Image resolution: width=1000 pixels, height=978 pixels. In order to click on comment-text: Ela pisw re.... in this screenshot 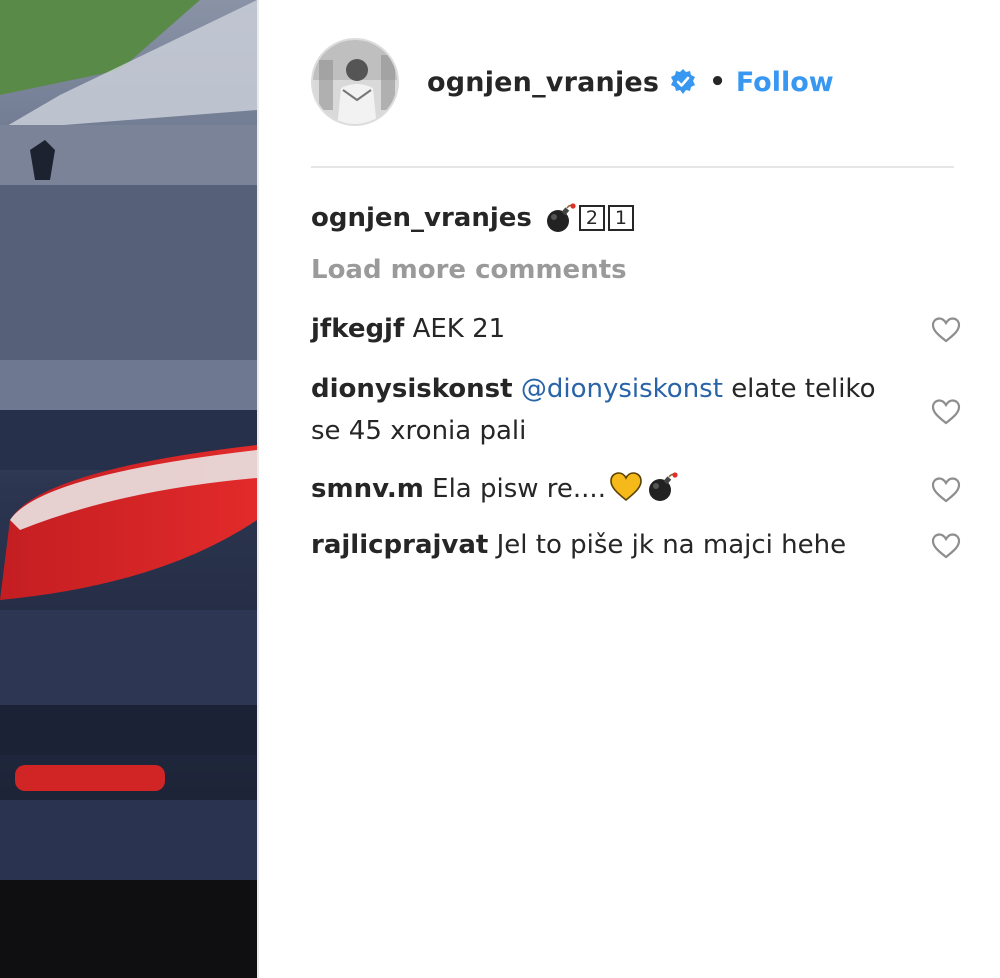, I will do `click(519, 489)`.